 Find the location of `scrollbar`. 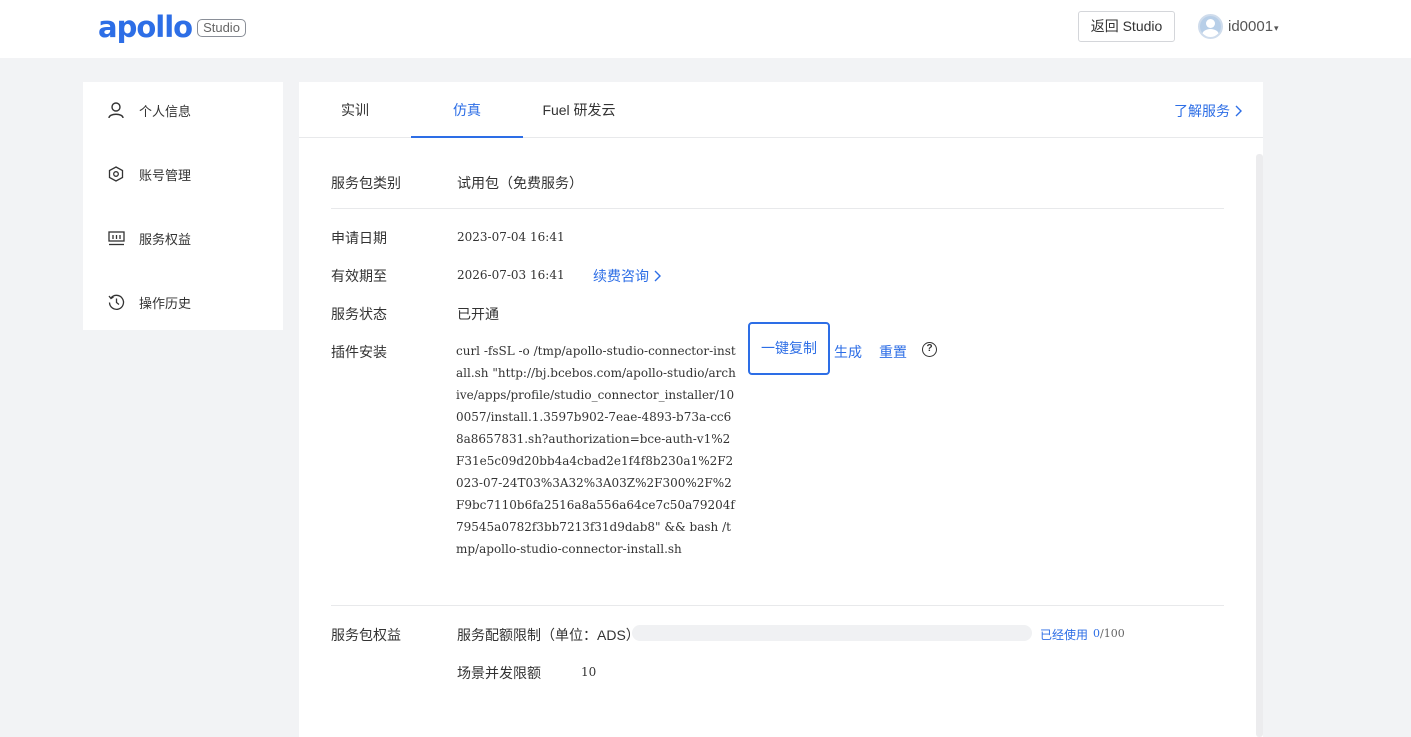

scrollbar is located at coordinates (1259, 445).